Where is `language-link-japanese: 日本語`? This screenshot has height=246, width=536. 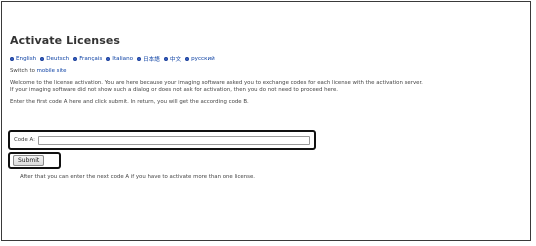 language-link-japanese: 日本語 is located at coordinates (148, 59).